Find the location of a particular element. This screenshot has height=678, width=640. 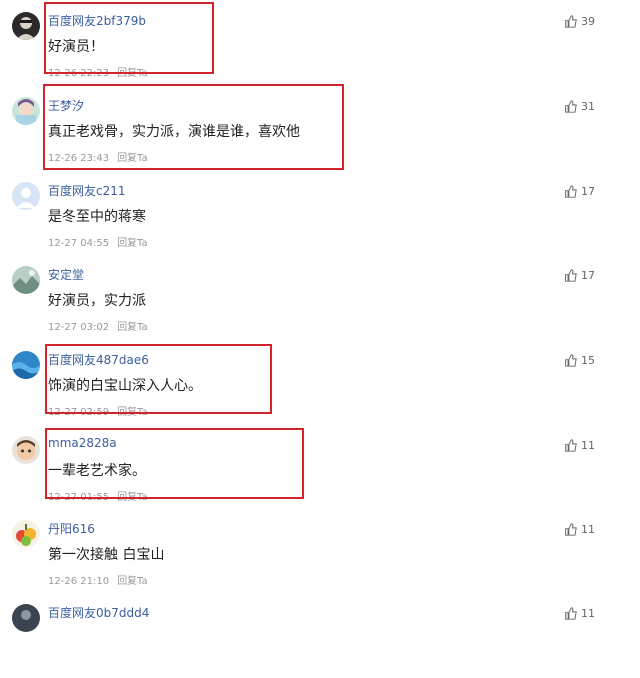

anime-girl-avatar-icon is located at coordinates (26, 111).